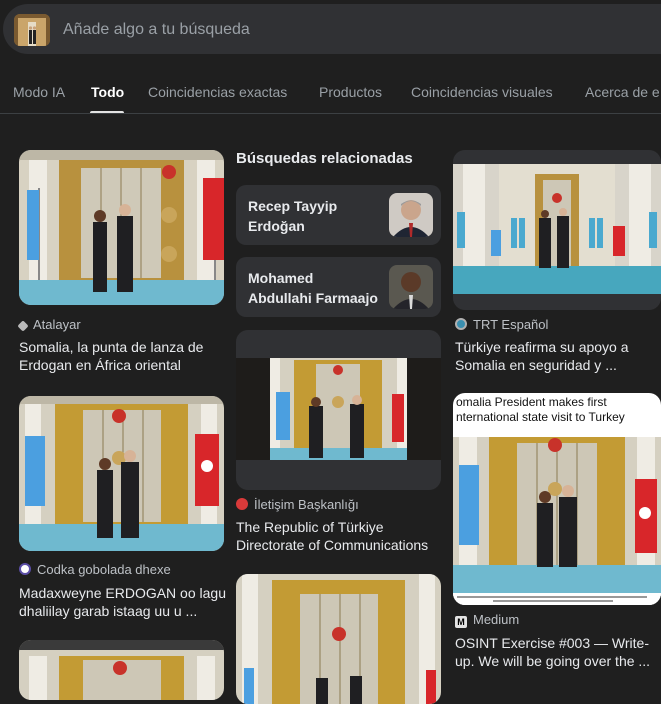 This screenshot has height=704, width=661. What do you see at coordinates (330, 113) in the screenshot?
I see `tabs-divider` at bounding box center [330, 113].